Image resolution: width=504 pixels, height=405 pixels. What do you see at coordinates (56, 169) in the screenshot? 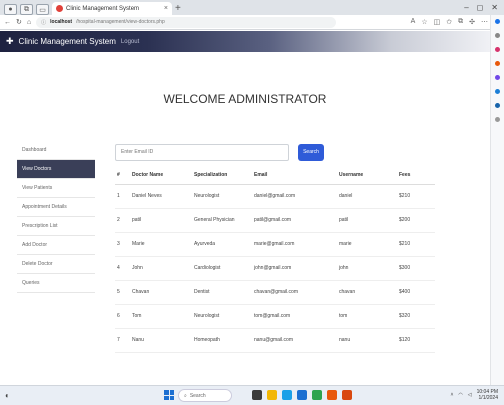
I see `sidebar-item-view-doctors: View Doctors` at bounding box center [56, 169].